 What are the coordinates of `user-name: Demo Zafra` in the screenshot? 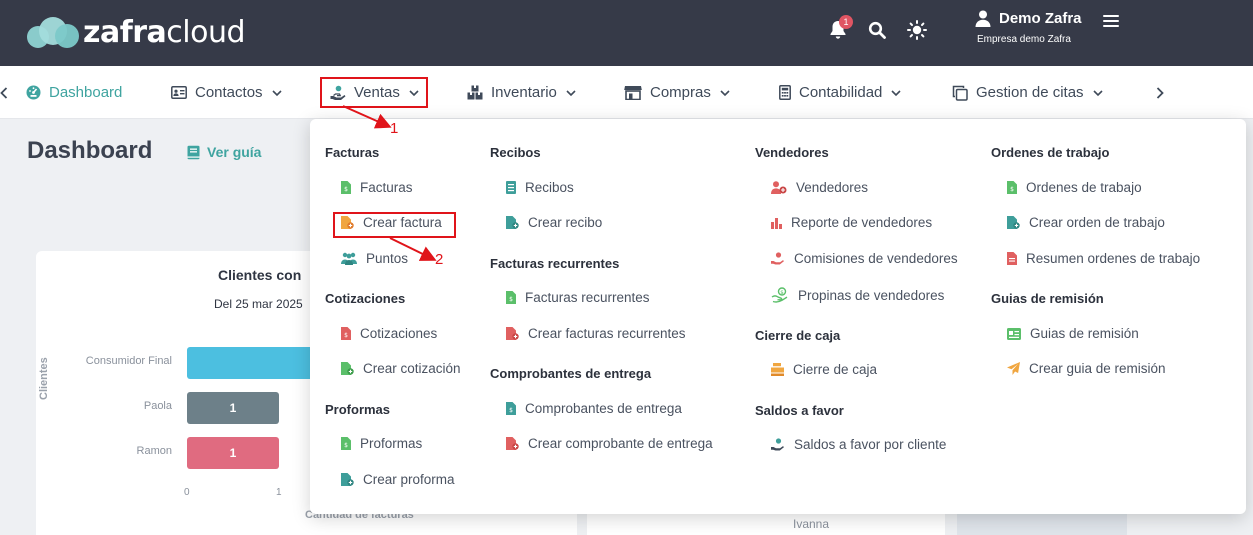 It's located at (1040, 18).